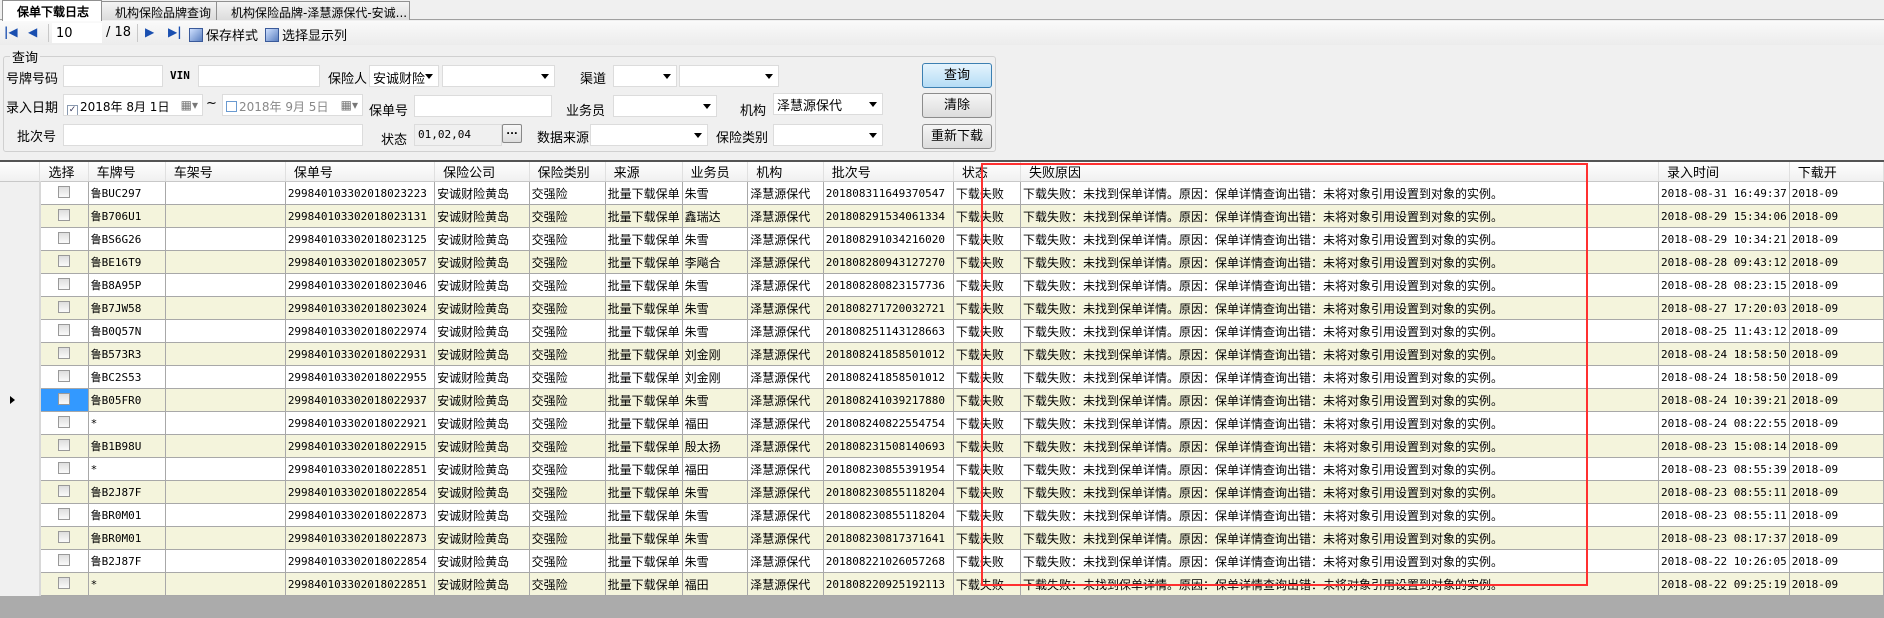 The image size is (1884, 618). What do you see at coordinates (1723, 492) in the screenshot?
I see `cell-entry-time: 2018-08-23 08:55:11` at bounding box center [1723, 492].